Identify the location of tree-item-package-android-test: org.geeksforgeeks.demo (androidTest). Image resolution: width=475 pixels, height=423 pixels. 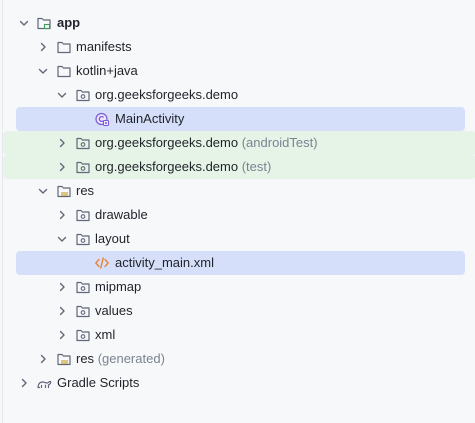
(239, 143).